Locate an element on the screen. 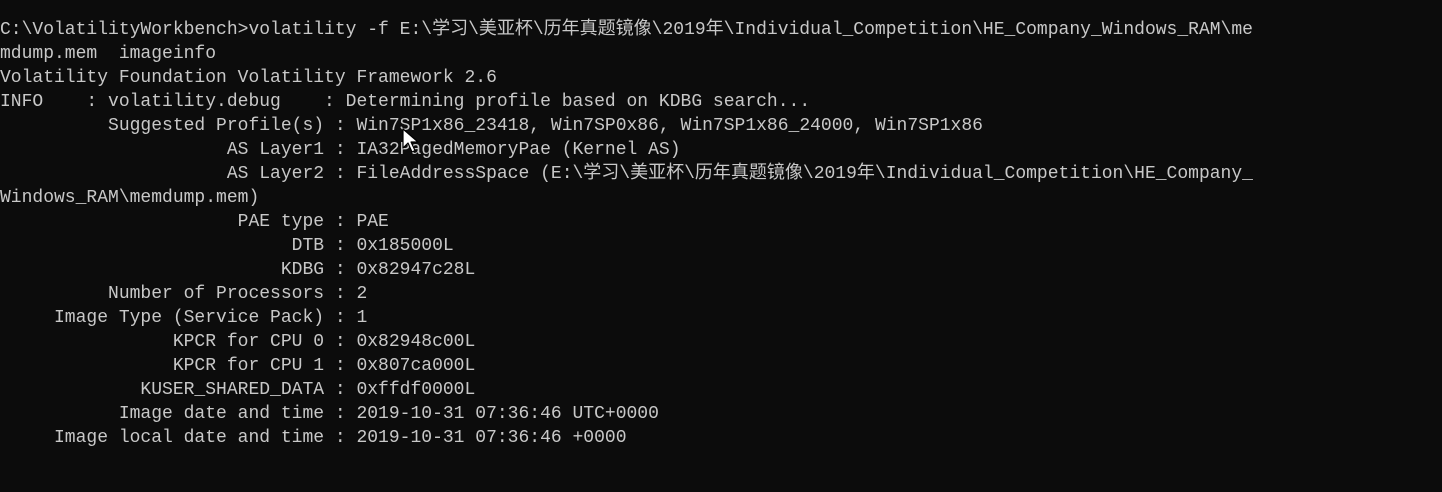 The height and width of the screenshot is (492, 1442). console-line-command-continued: mdump.mem imageinfo is located at coordinates (108, 54).